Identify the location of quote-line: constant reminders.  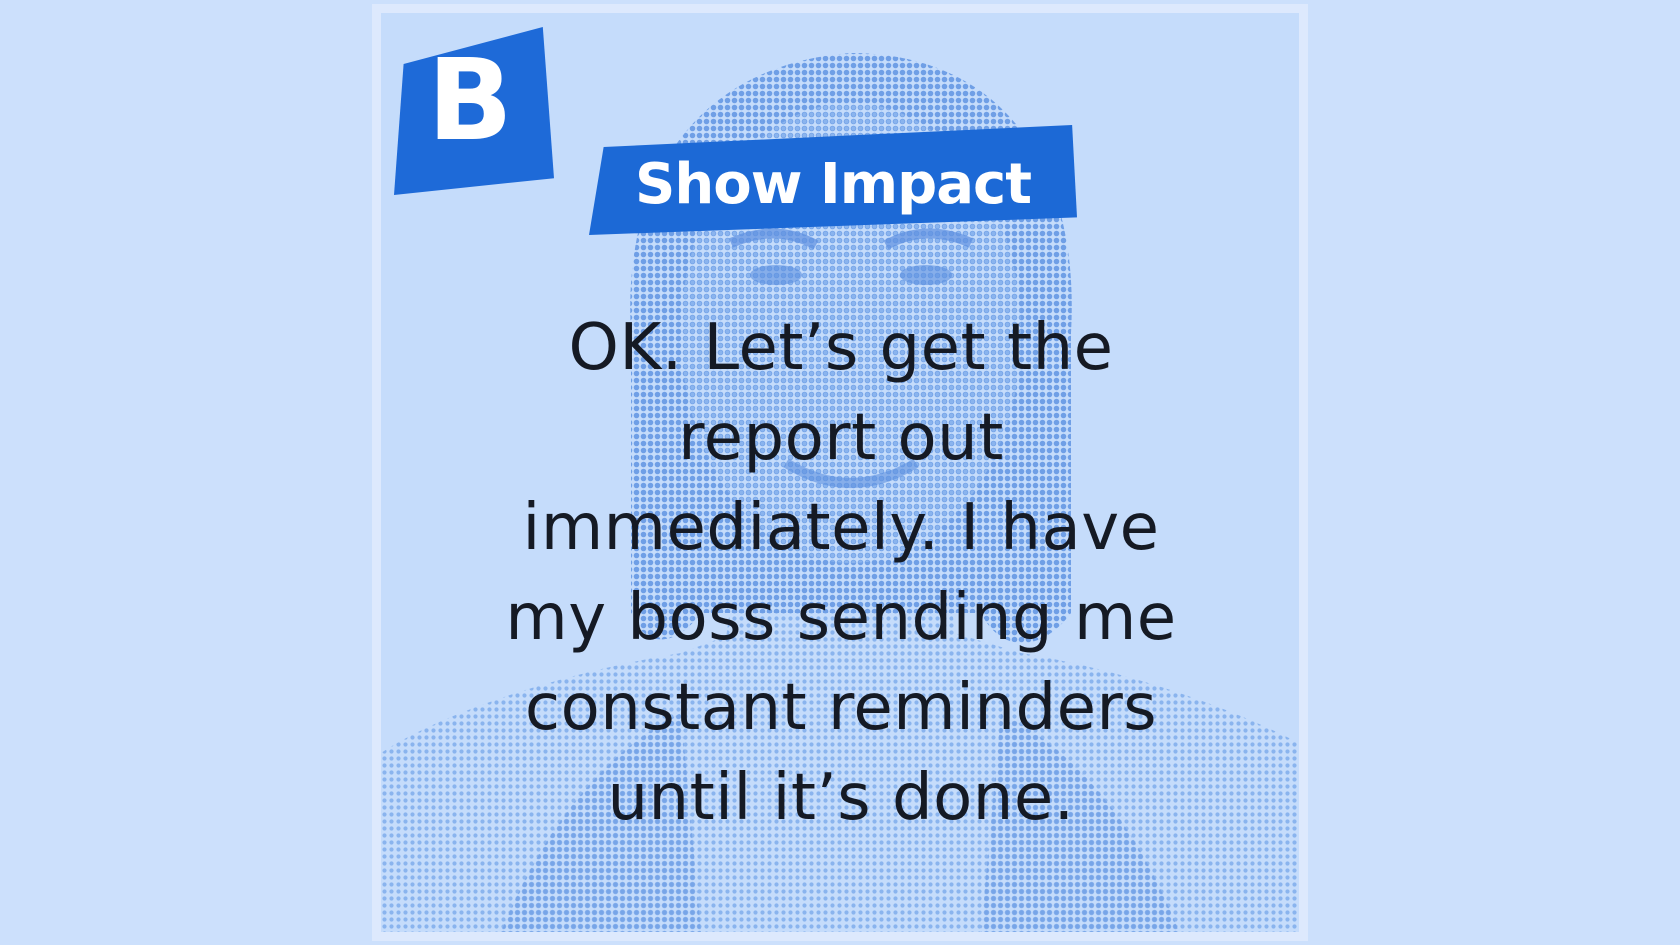
(841, 708).